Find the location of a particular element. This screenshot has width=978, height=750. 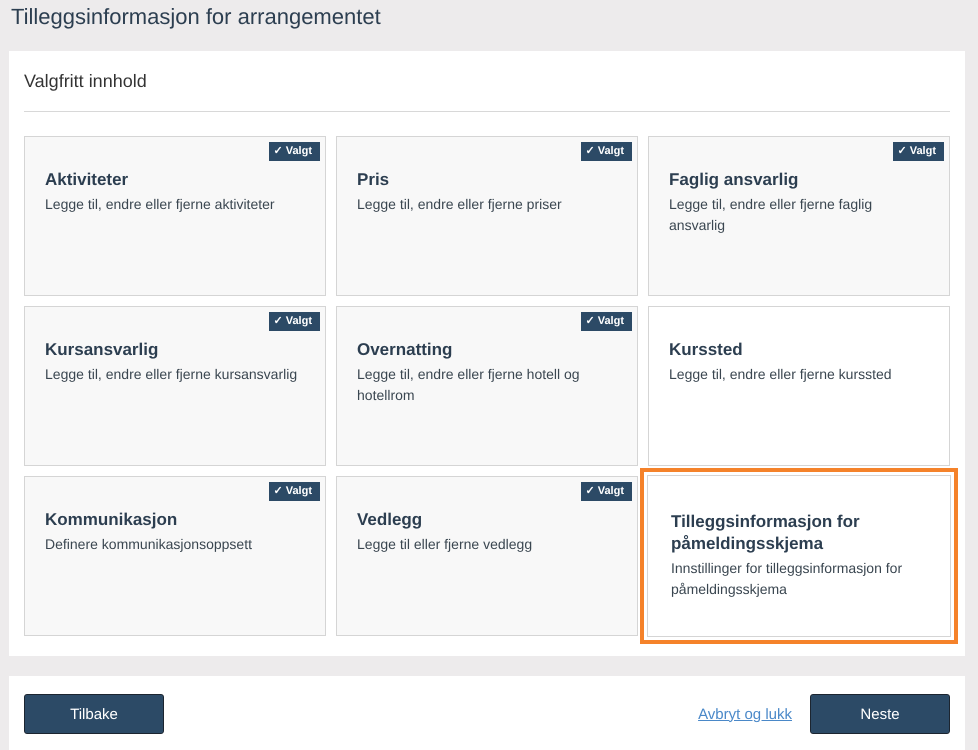

option-card: Tilleggsinformasjon for påmeldingsskjema Innstillinger for tilleggsinformasjon for påmeldingsskjema is located at coordinates (799, 556).